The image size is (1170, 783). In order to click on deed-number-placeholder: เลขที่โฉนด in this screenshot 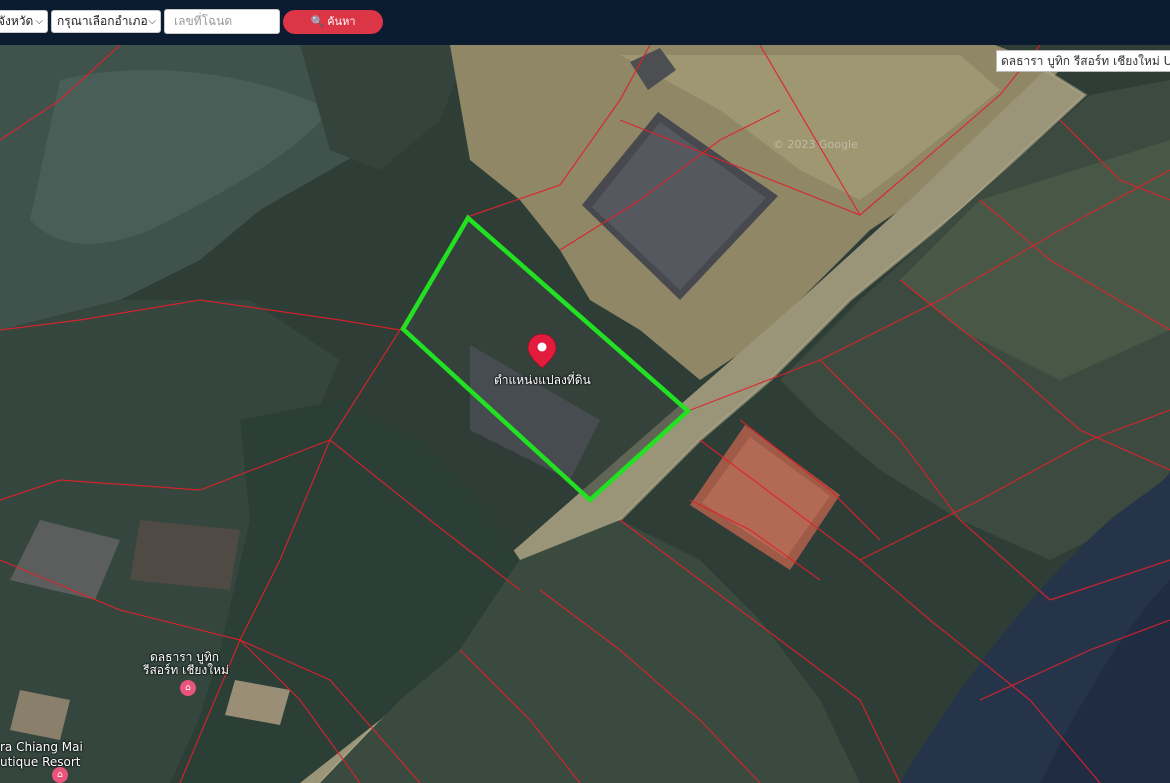, I will do `click(203, 21)`.